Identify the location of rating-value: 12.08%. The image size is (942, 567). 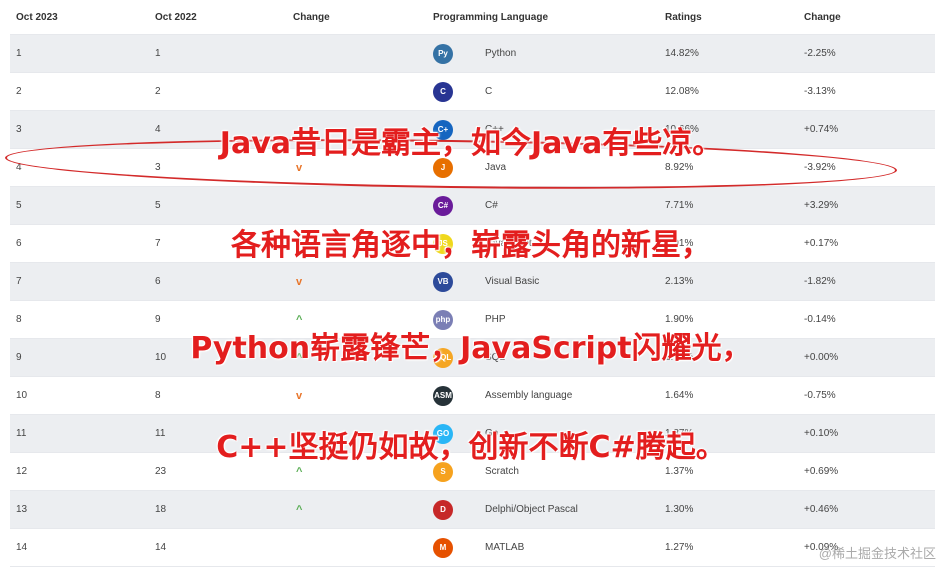
(682, 91).